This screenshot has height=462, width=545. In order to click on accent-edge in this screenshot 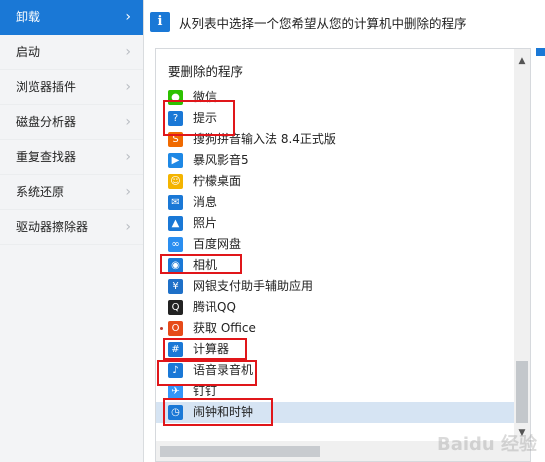, I will do `click(540, 52)`.